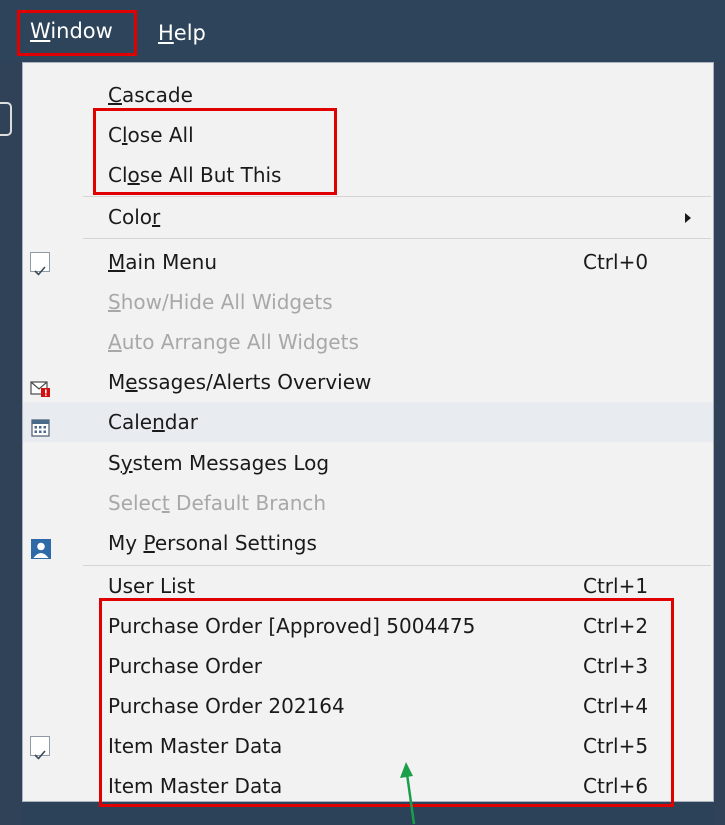  I want to click on user-icon, so click(41, 546).